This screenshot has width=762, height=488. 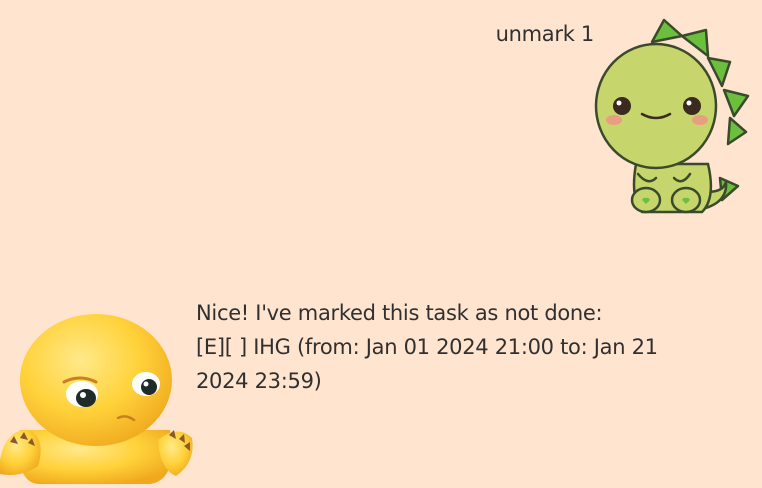 What do you see at coordinates (259, 381) in the screenshot?
I see `bot-message-line: 2024 23:59)` at bounding box center [259, 381].